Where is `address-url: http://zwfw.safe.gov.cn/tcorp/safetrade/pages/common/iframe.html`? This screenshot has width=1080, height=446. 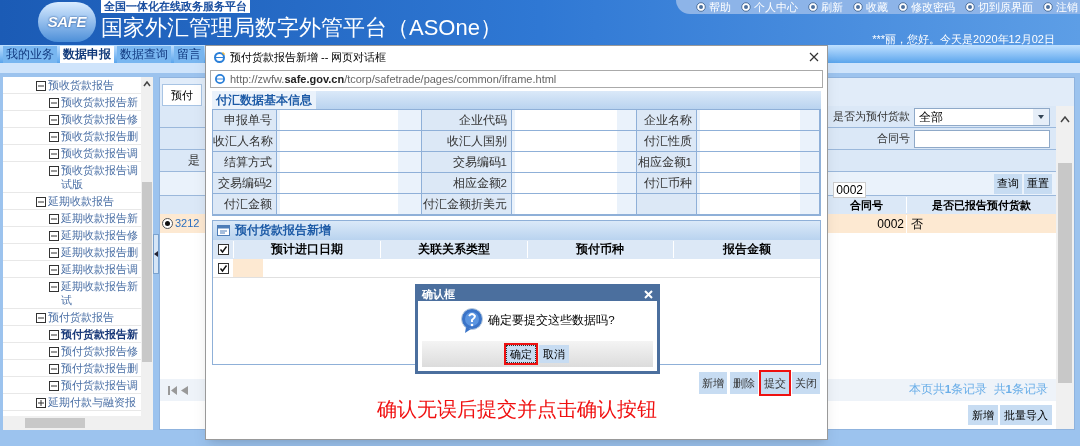 address-url: http://zwfw.safe.gov.cn/tcorp/safetrade/pages/common/iframe.html is located at coordinates (393, 79).